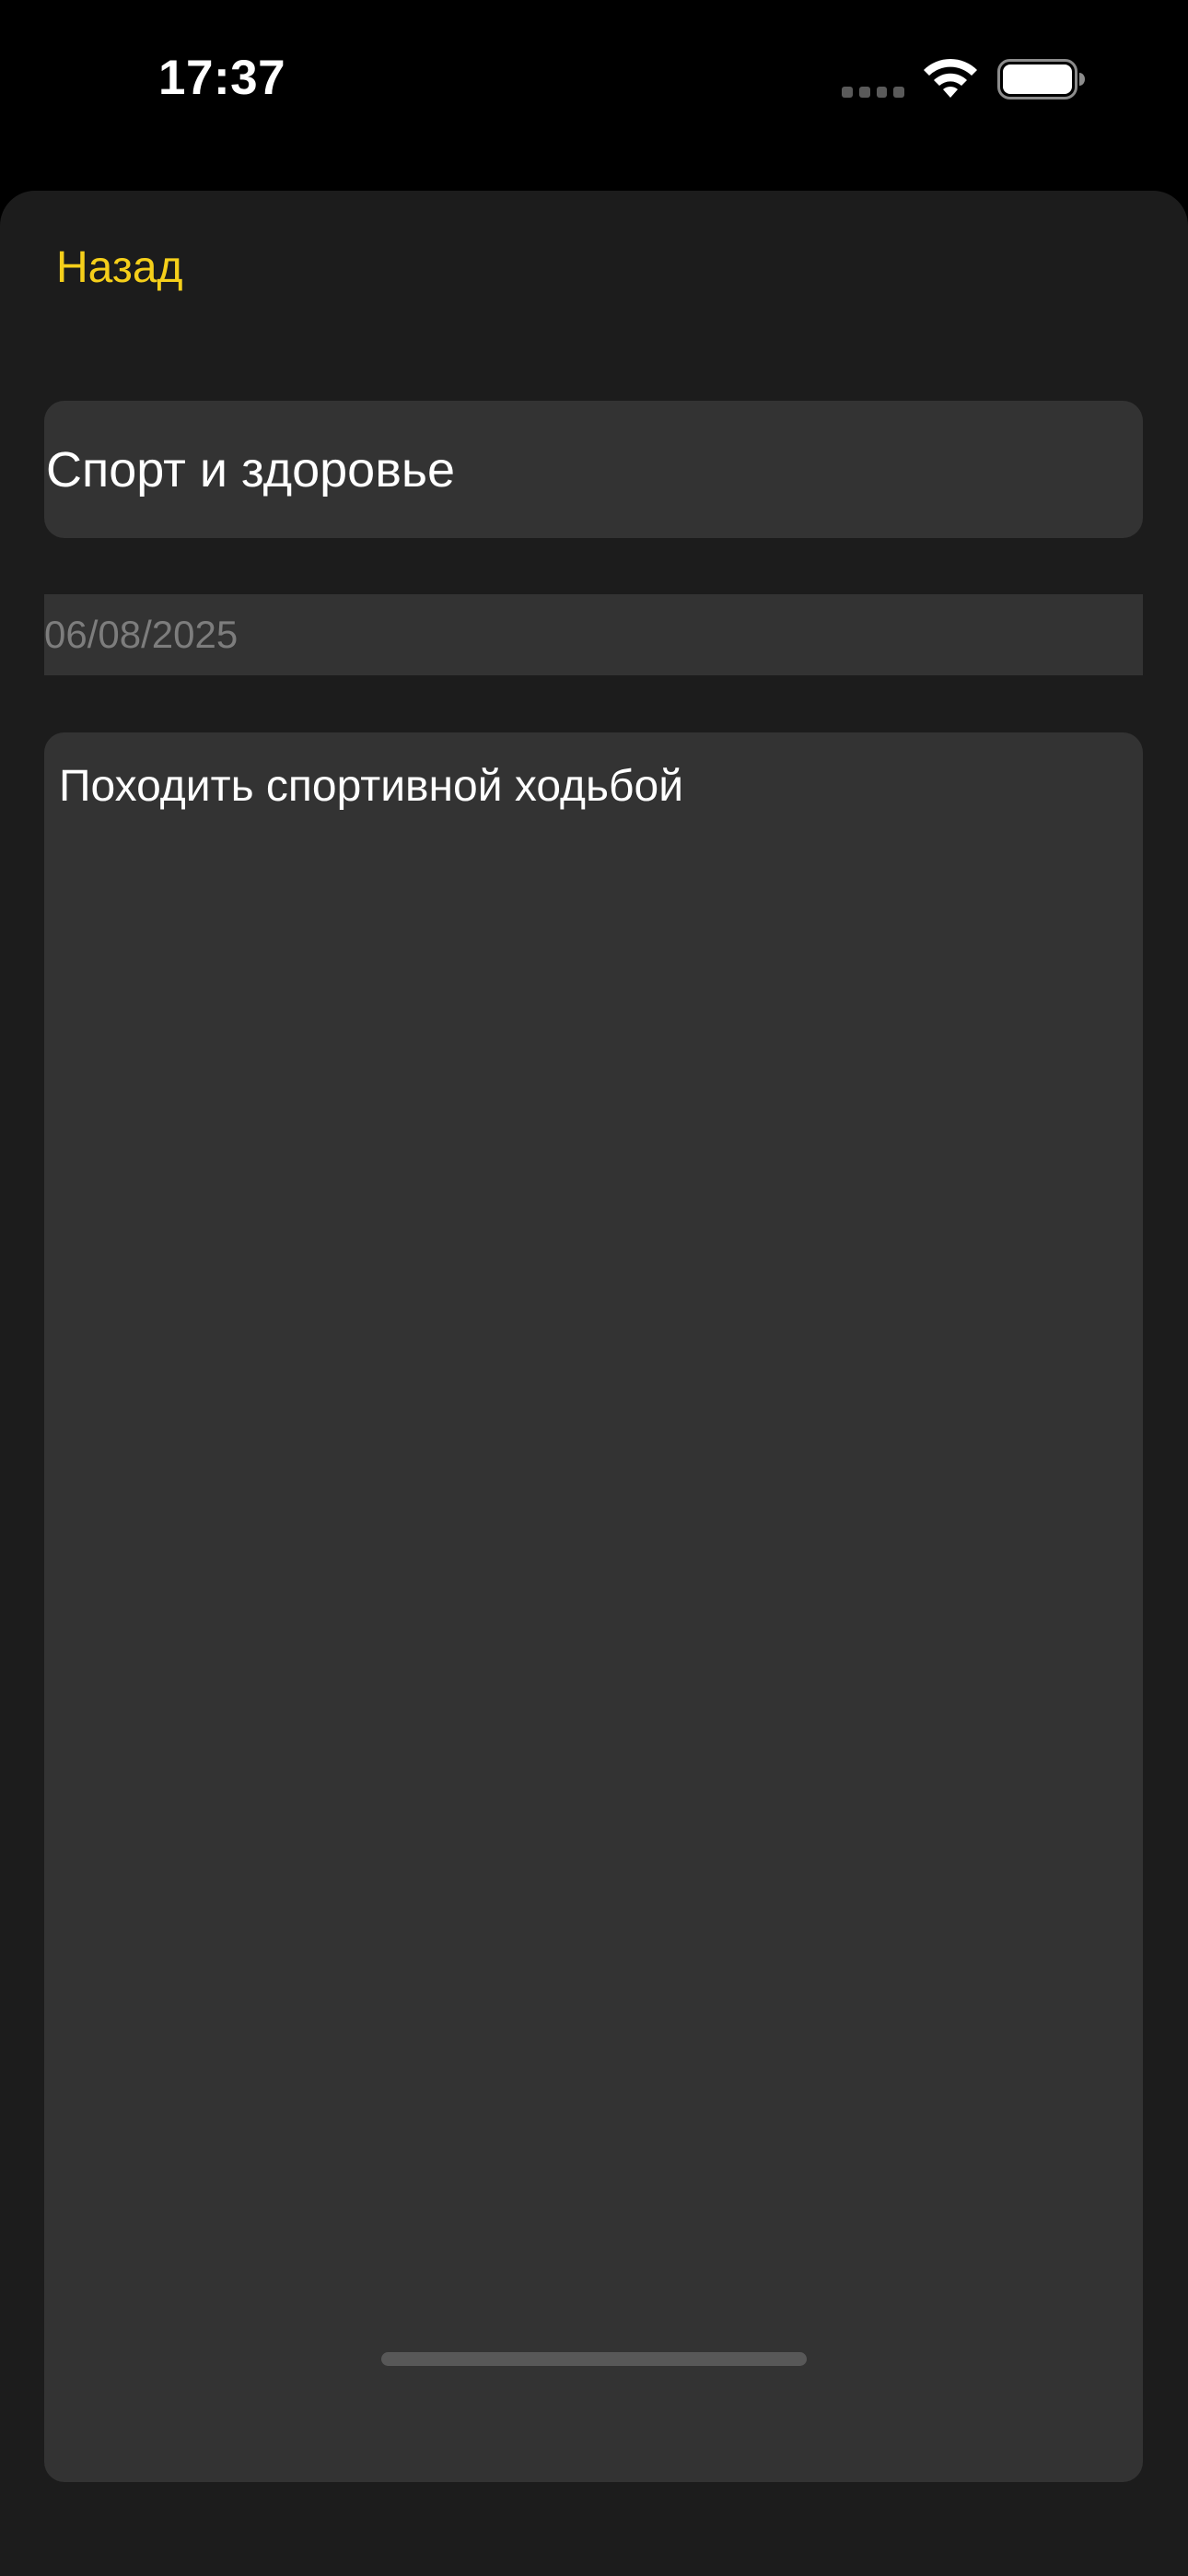  I want to click on battery-icon, so click(1041, 79).